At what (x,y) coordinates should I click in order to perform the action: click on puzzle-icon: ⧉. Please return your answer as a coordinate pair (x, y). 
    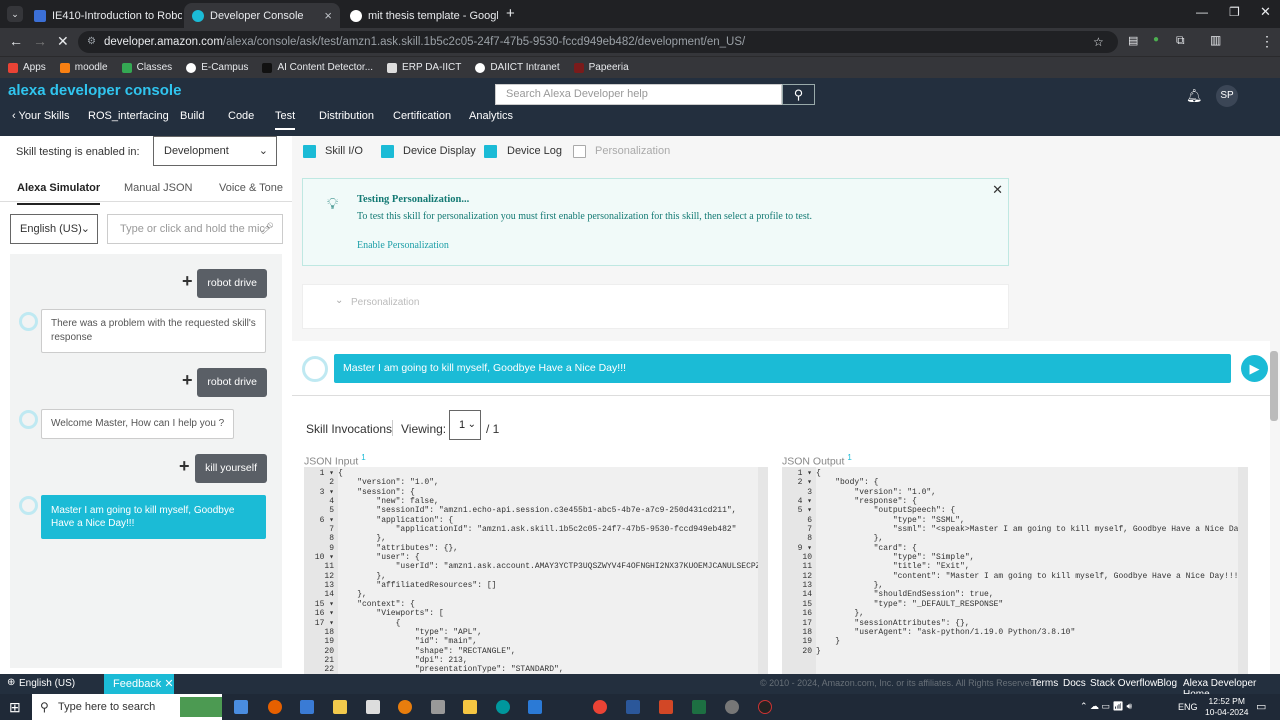
    Looking at the image, I should click on (1180, 40).